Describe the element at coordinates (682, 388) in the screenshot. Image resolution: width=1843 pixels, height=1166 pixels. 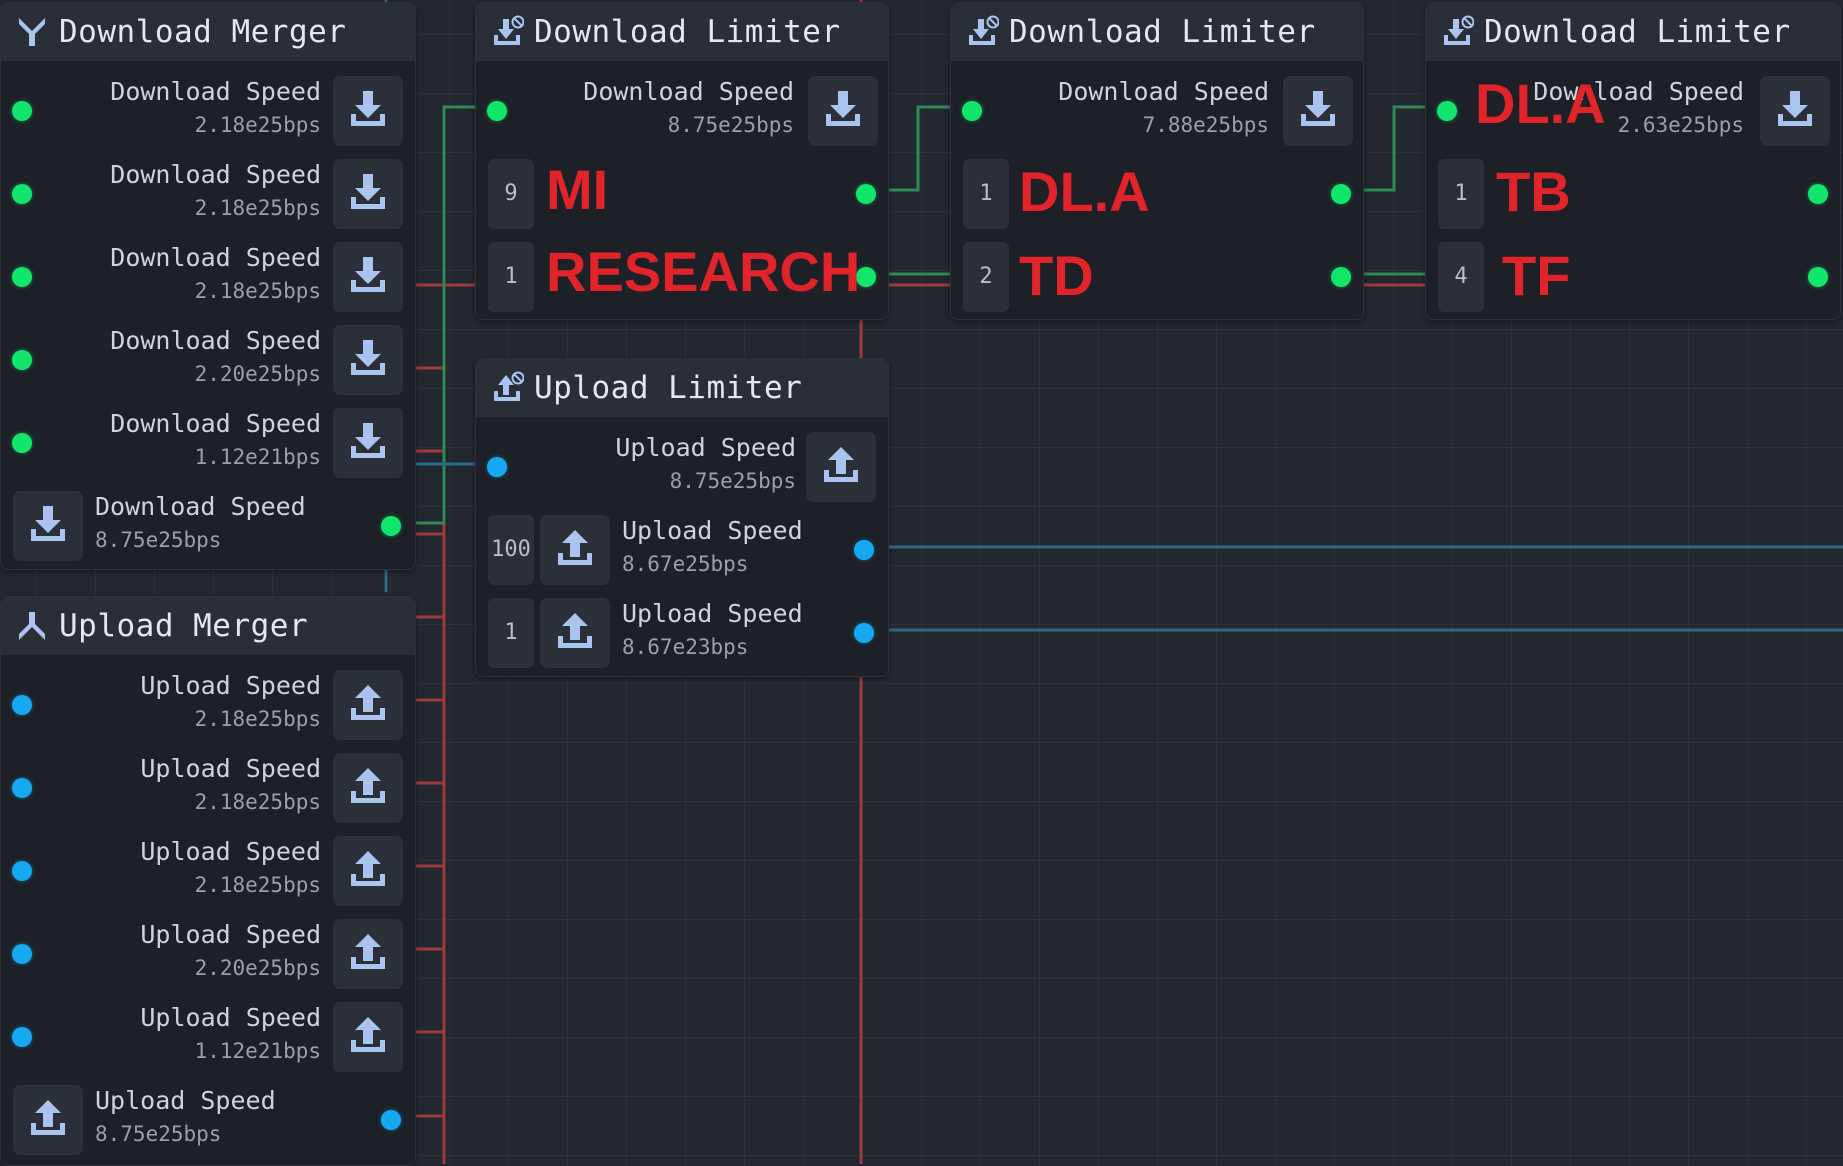
I see `node-header: Upload Limiter` at that location.